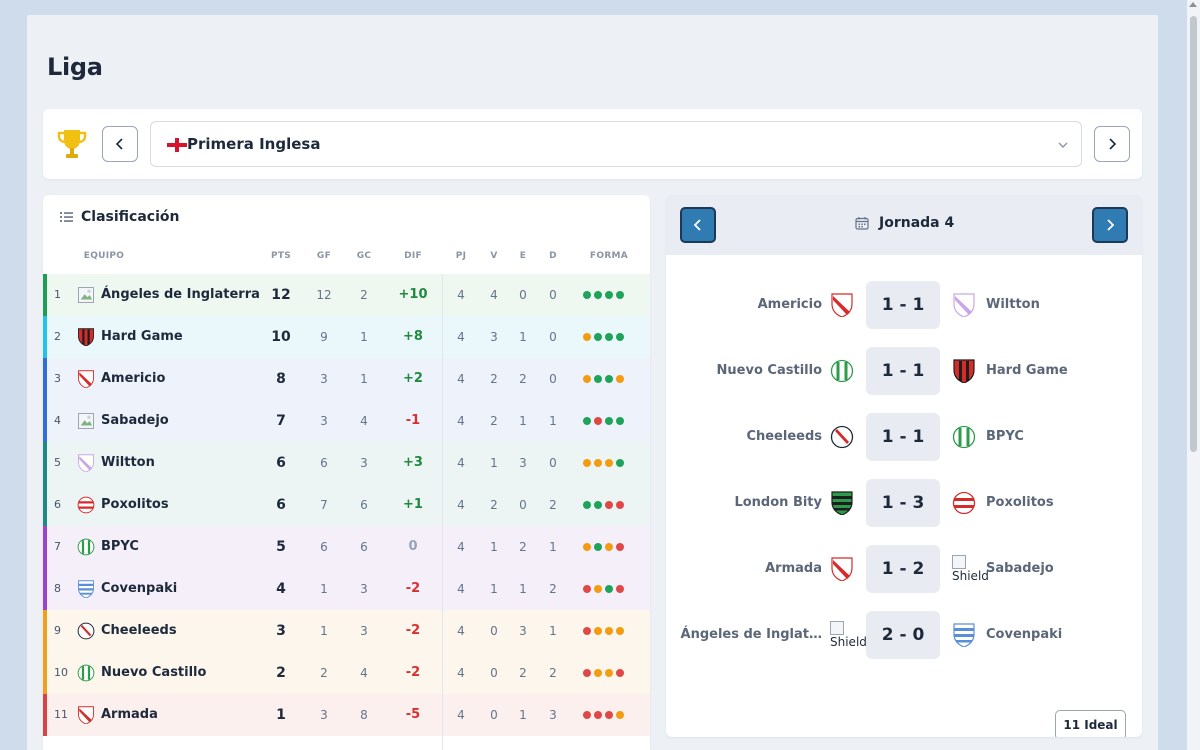 Image resolution: width=1200 pixels, height=750 pixels. What do you see at coordinates (324, 547) in the screenshot?
I see `cell-gf: 6` at bounding box center [324, 547].